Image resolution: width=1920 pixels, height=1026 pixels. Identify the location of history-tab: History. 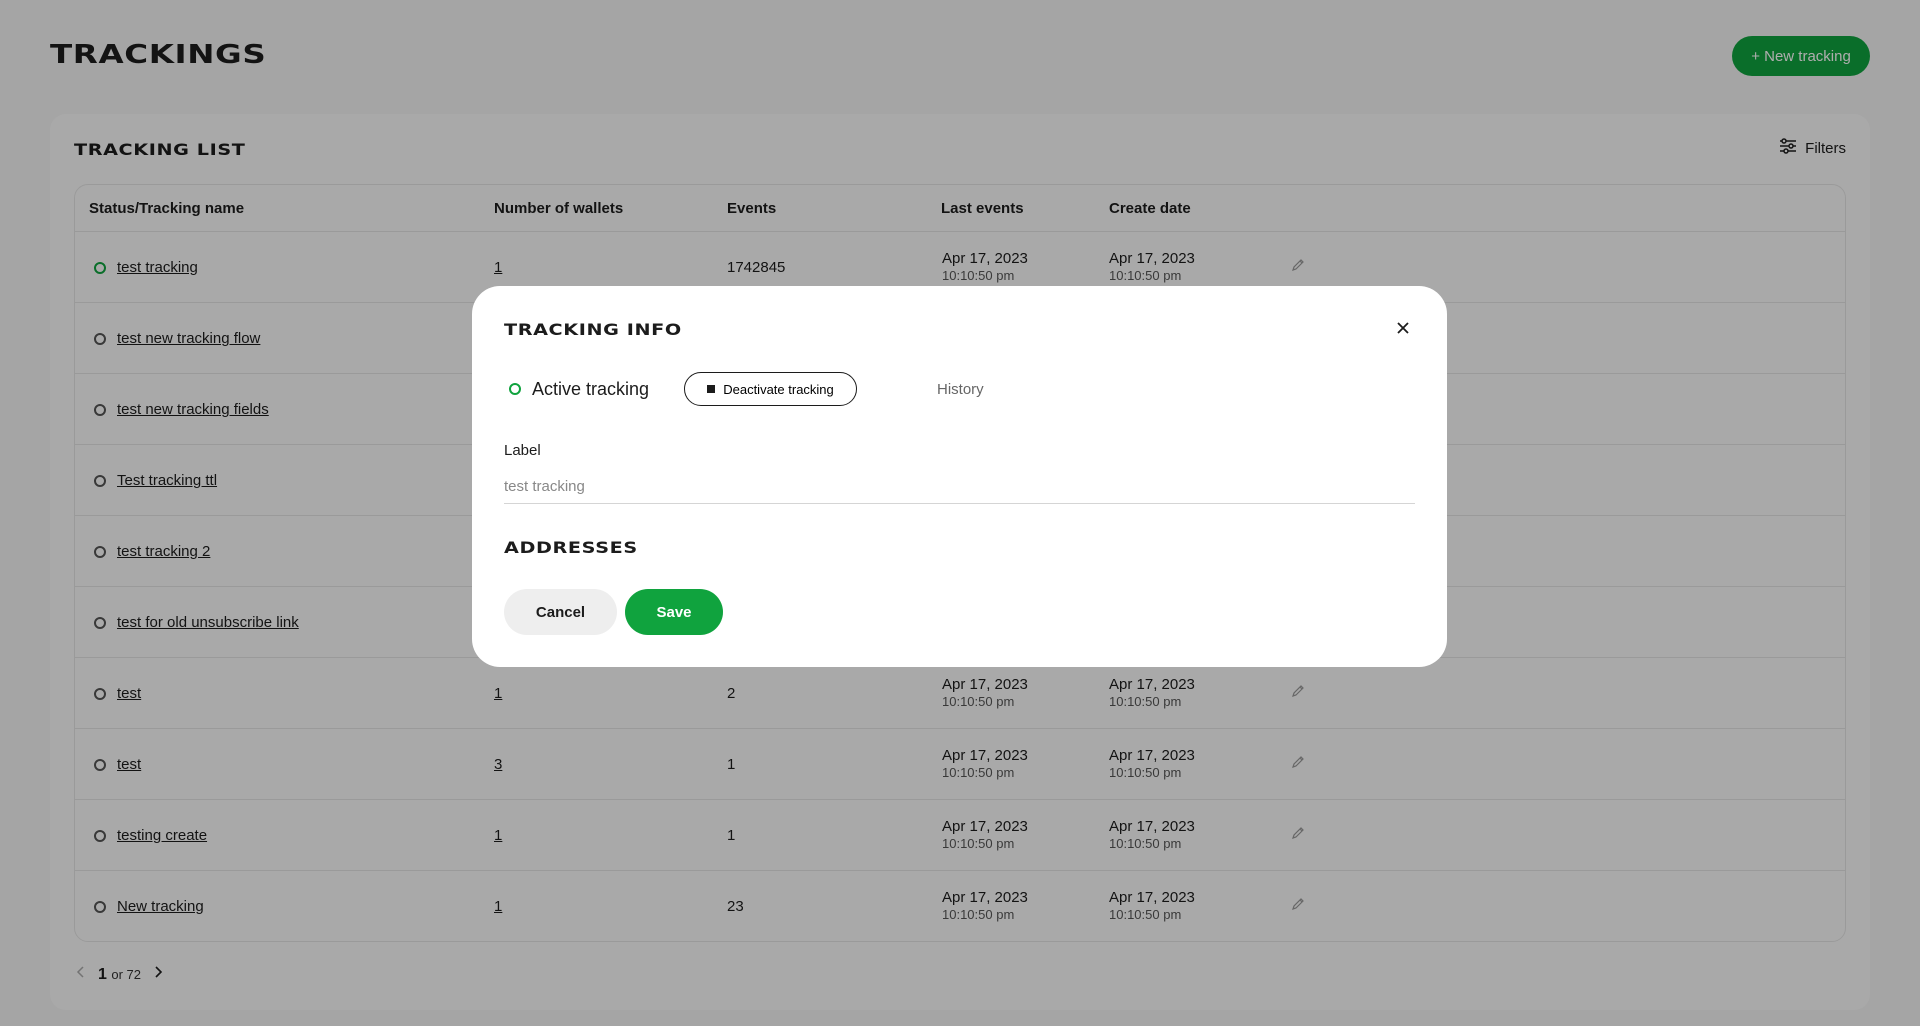
(960, 389).